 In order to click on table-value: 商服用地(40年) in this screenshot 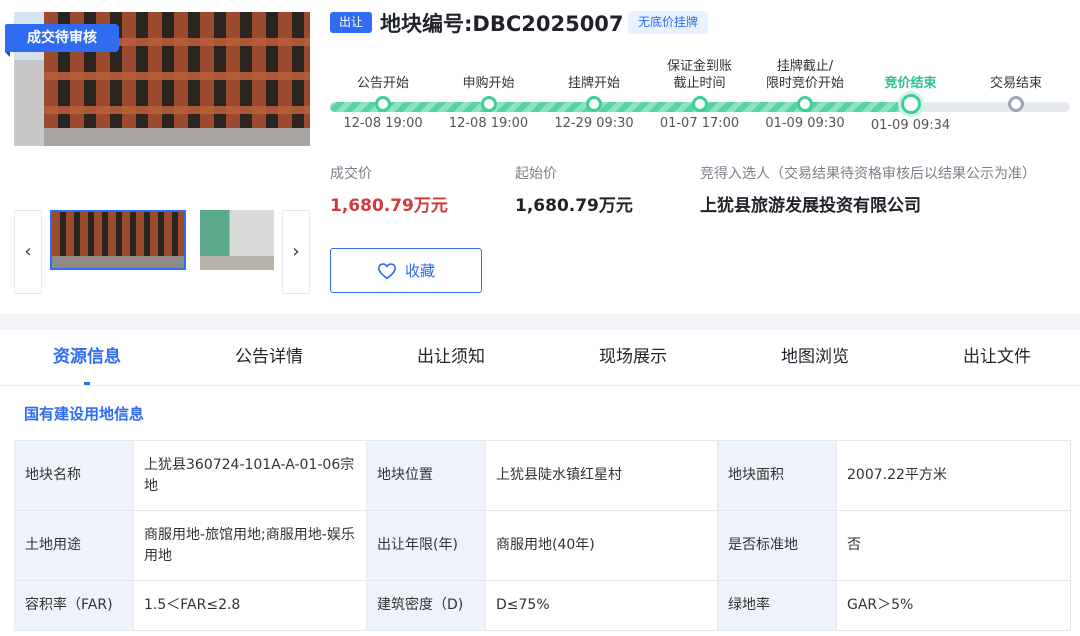, I will do `click(601, 545)`.